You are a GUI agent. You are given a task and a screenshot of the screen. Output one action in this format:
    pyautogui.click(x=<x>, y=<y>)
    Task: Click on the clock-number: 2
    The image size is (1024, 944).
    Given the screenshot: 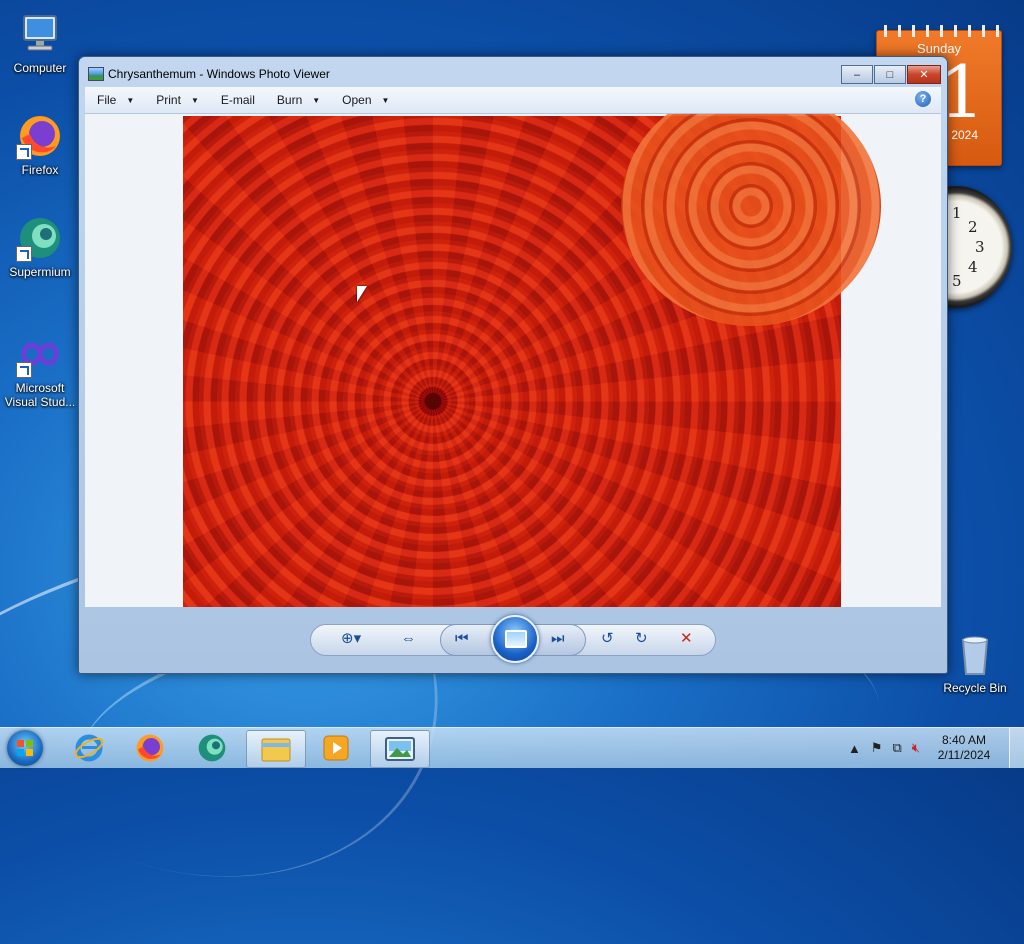 What is the action you would take?
    pyautogui.click(x=973, y=227)
    